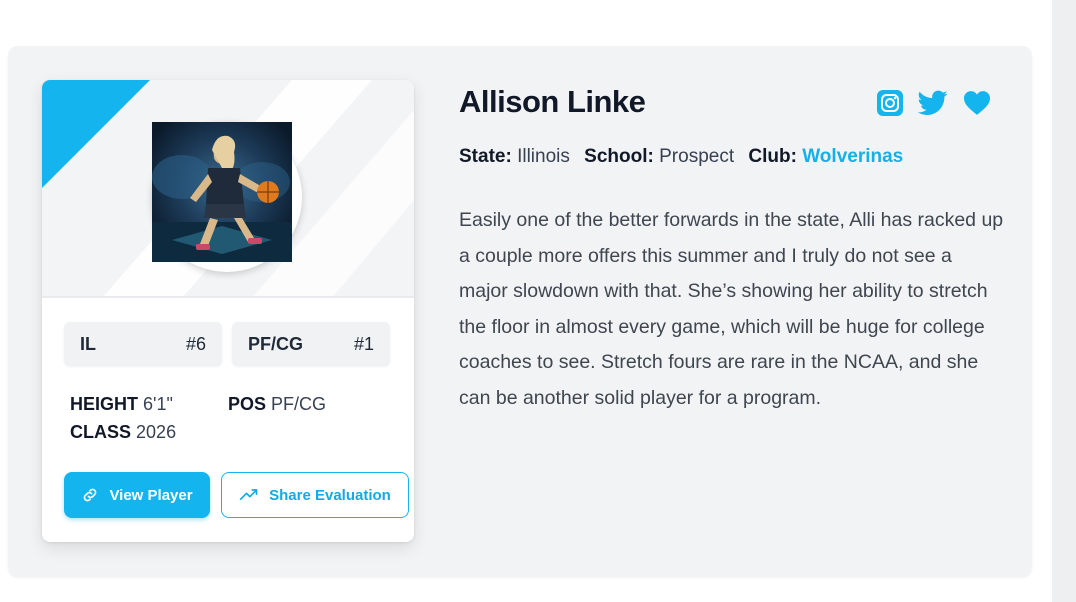 The image size is (1076, 602). Describe the element at coordinates (772, 156) in the screenshot. I see `club-label: Club:` at that location.